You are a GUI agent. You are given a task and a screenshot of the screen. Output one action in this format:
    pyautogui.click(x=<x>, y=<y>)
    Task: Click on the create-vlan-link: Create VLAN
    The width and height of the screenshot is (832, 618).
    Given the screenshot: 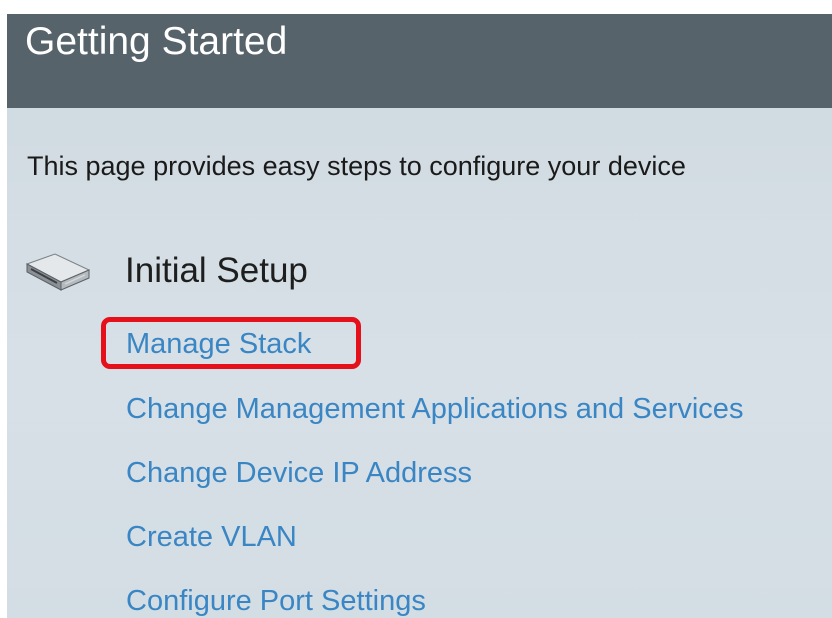 What is the action you would take?
    pyautogui.click(x=211, y=537)
    